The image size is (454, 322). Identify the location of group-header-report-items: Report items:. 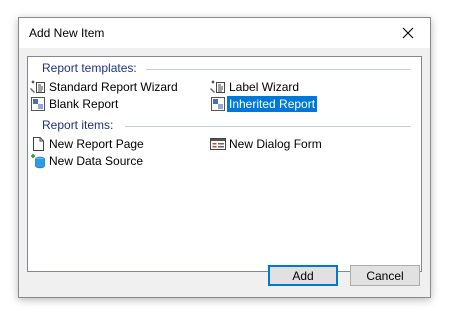
(77, 125).